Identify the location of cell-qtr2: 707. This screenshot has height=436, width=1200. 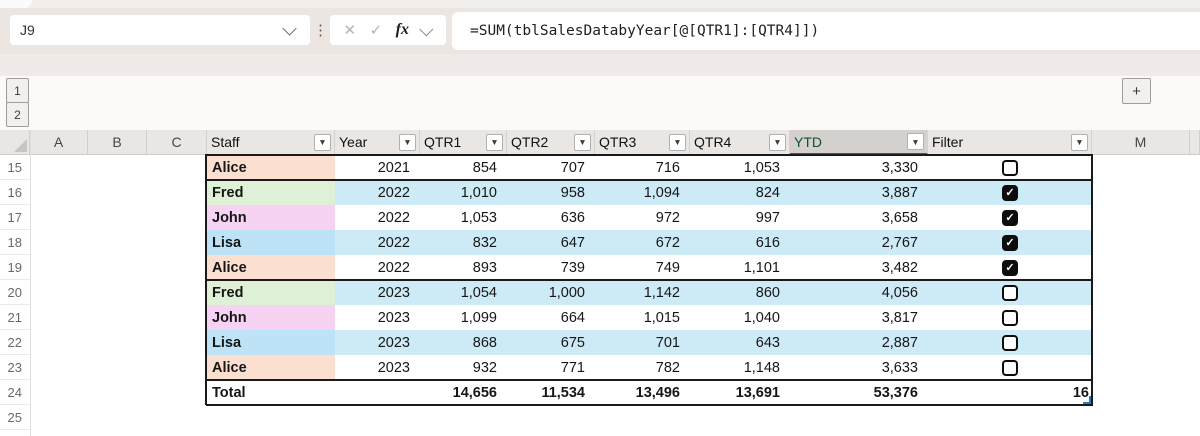
(551, 167).